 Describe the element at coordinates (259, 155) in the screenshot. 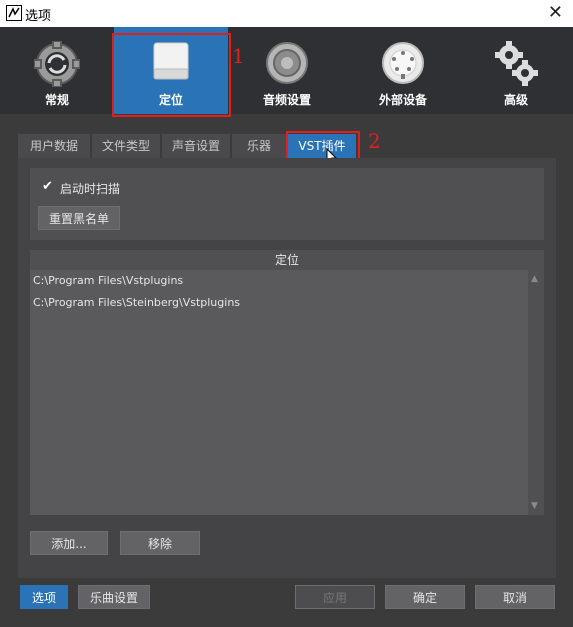

I see `tab-instrument-library: 乐器库` at that location.